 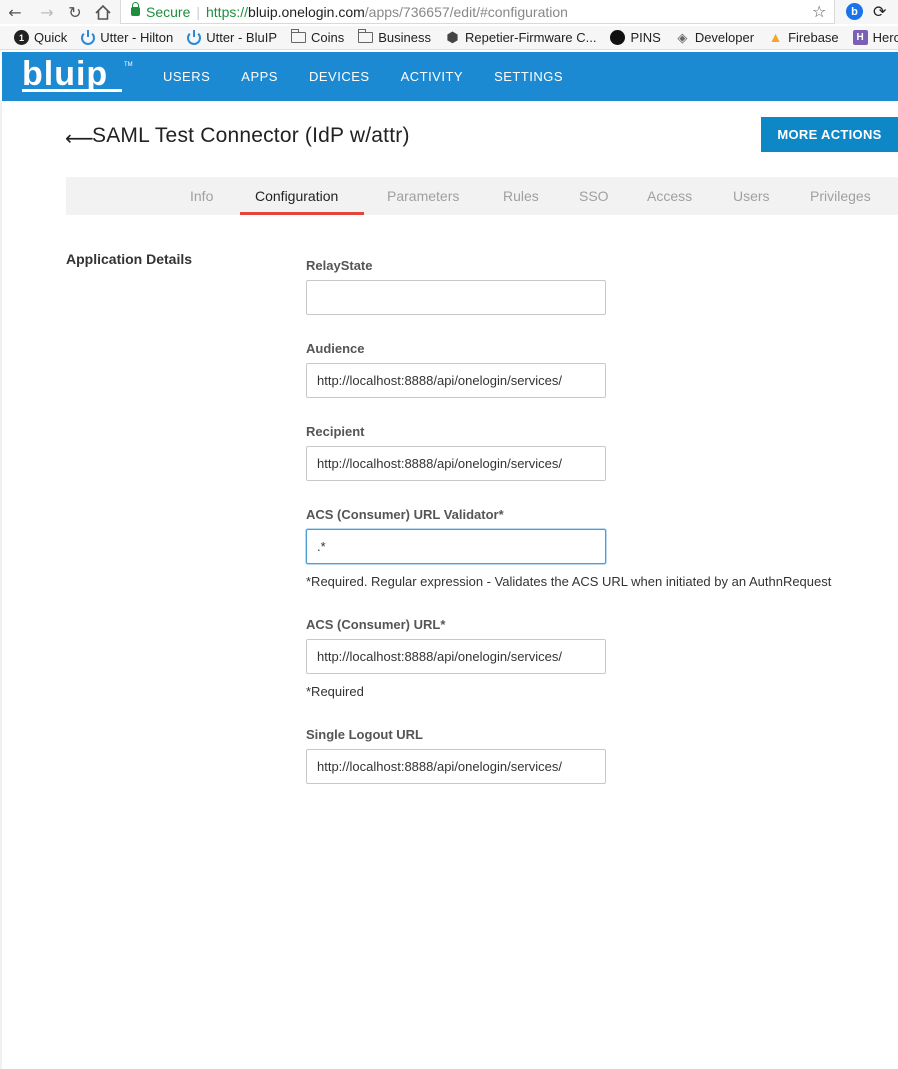 What do you see at coordinates (306, 11) in the screenshot?
I see `url-host: bluip.onelogin.com` at bounding box center [306, 11].